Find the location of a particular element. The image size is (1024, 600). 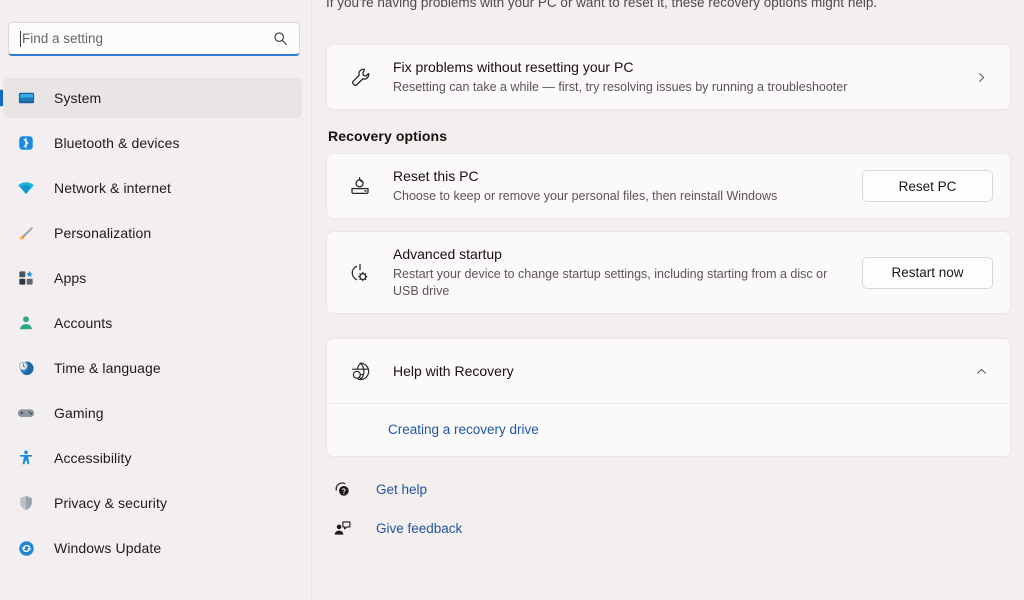

help-question-icon is located at coordinates (342, 489).